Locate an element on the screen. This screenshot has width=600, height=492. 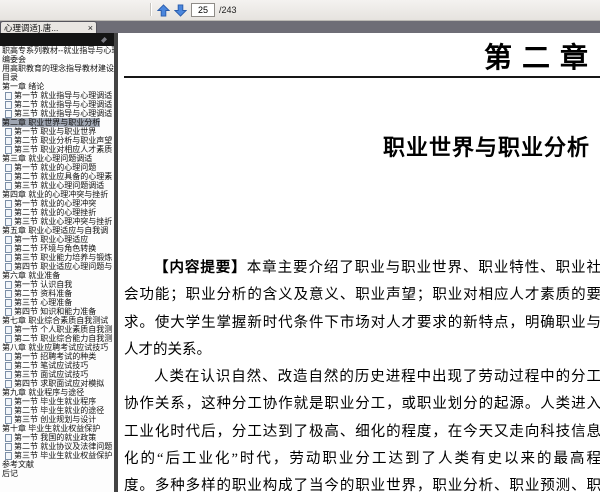
bookmark-item: 第三节 职业能力培养与锻炼 is located at coordinates (57, 257).